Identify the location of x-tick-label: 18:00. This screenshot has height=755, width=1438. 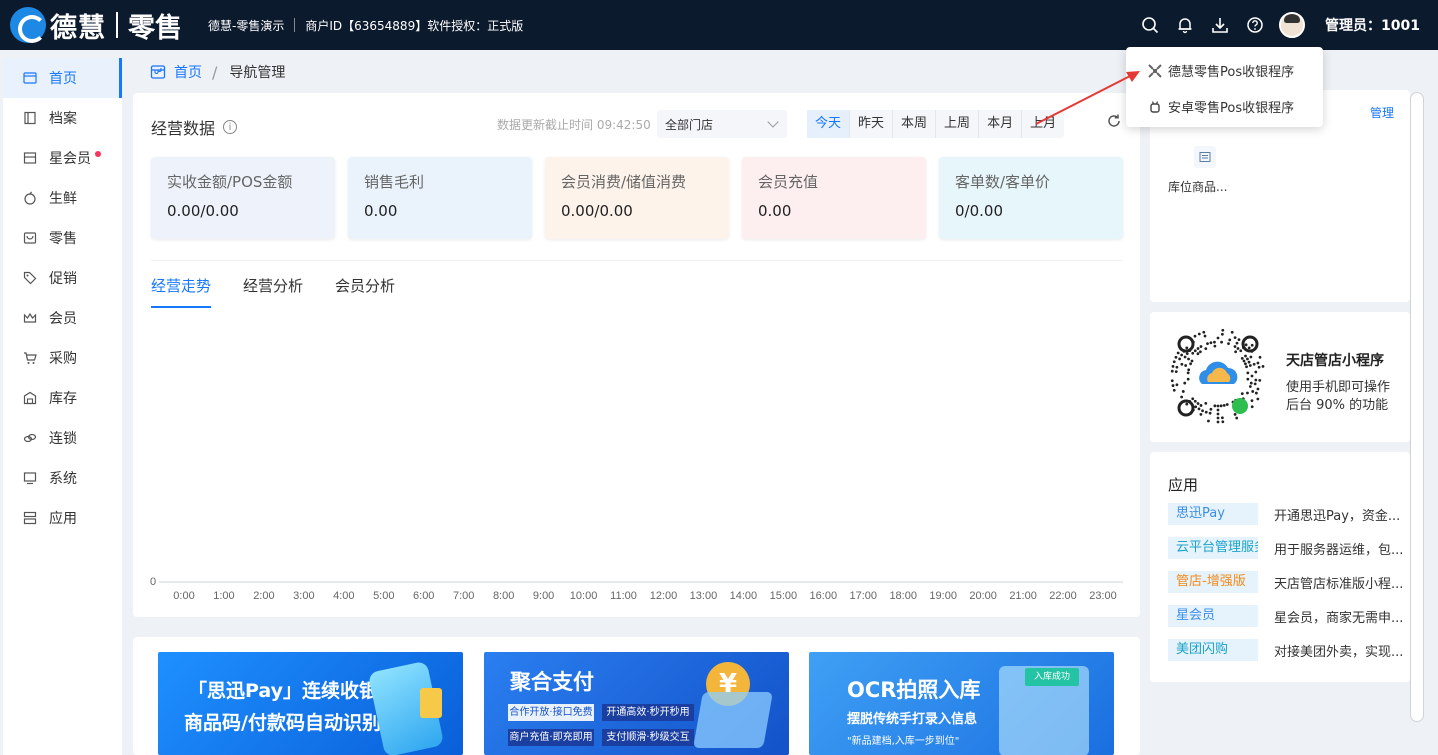
(903, 596).